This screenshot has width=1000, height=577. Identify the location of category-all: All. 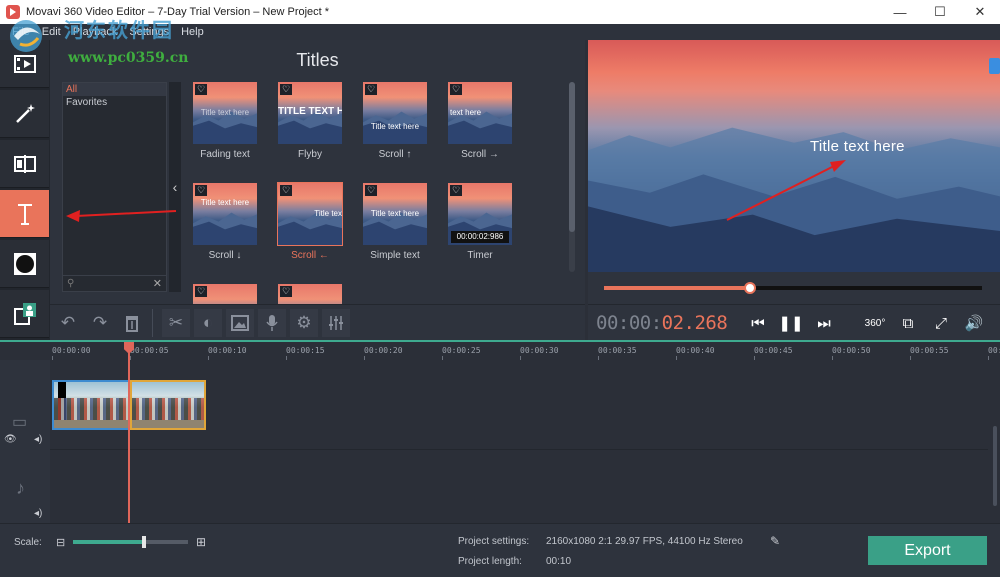
(114, 89).